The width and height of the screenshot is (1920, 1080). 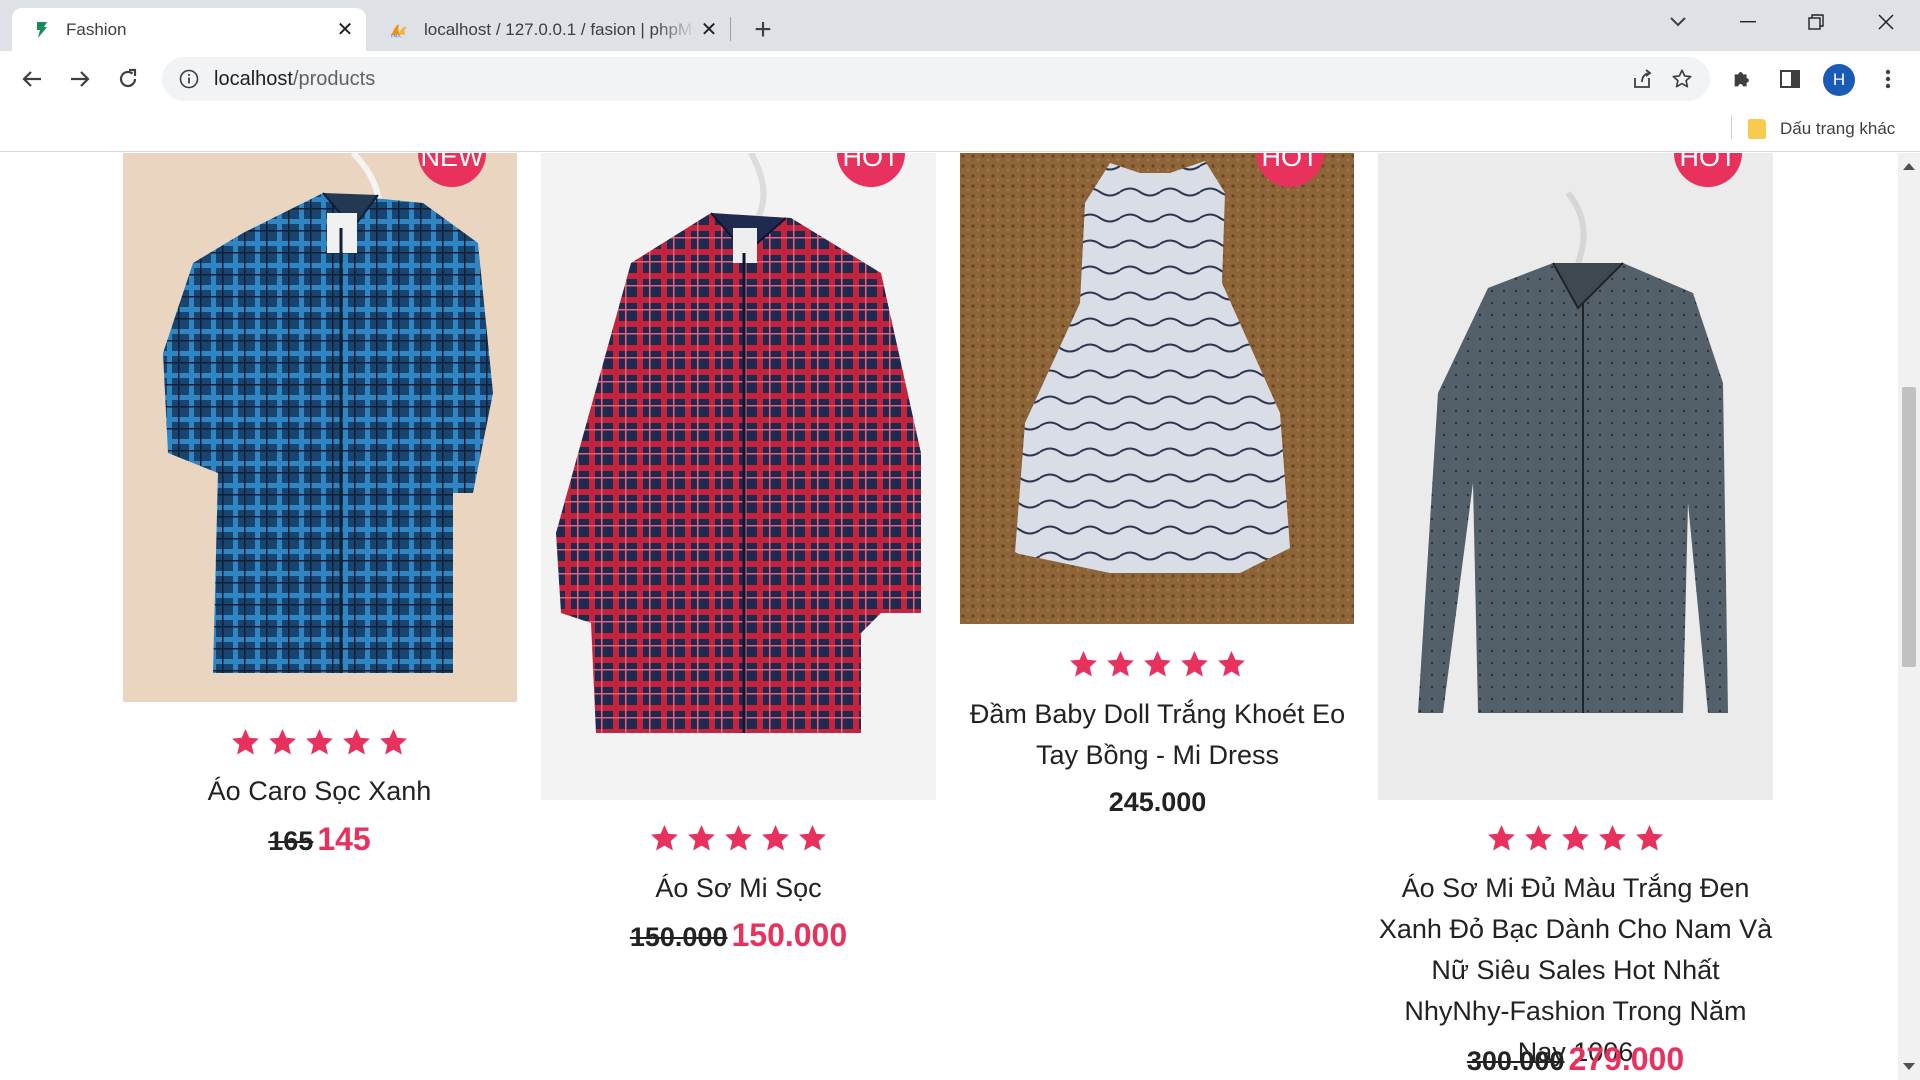 What do you see at coordinates (1731, 127) in the screenshot?
I see `bookmarks-separator` at bounding box center [1731, 127].